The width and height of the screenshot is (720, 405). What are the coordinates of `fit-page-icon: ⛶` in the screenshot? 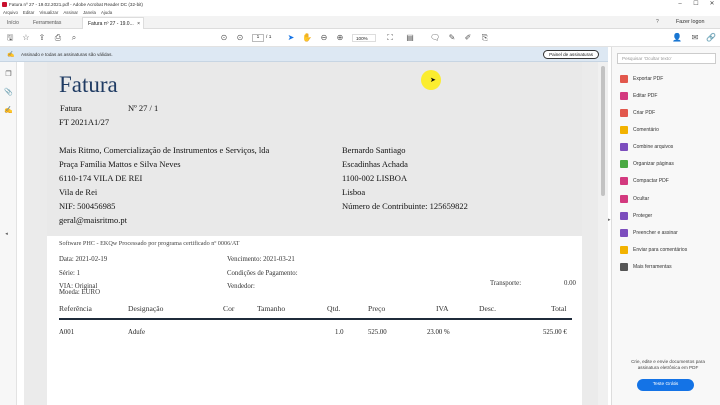 It's located at (390, 38).